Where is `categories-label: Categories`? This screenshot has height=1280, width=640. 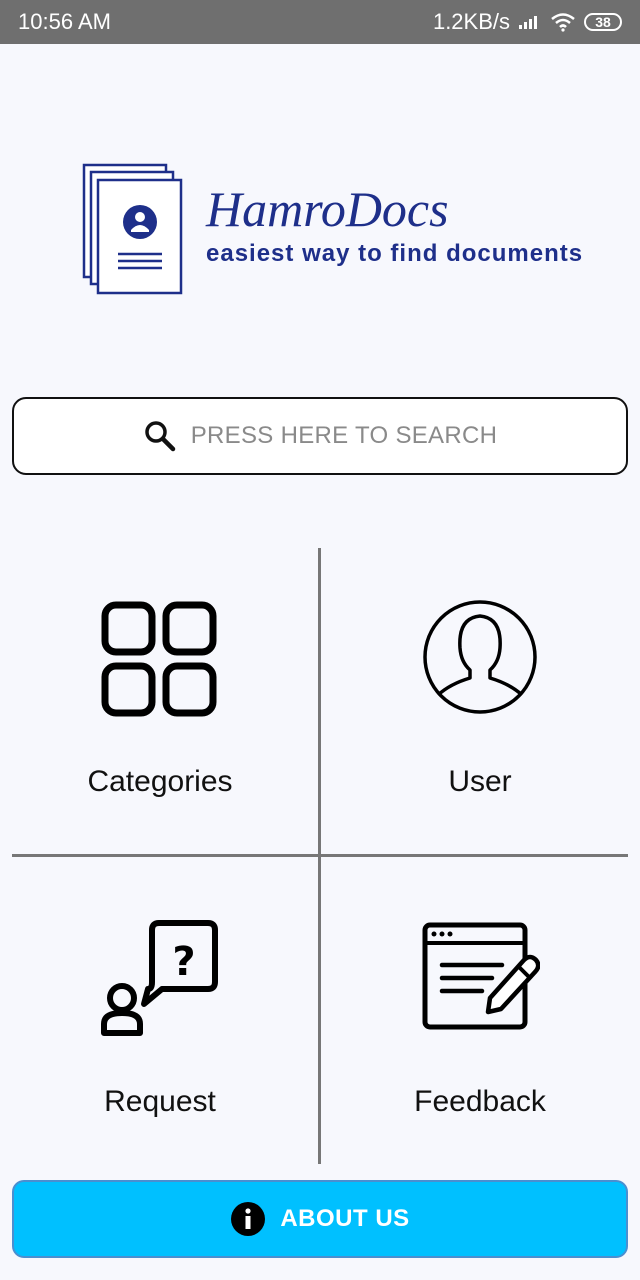
categories-label: Categories is located at coordinates (160, 781).